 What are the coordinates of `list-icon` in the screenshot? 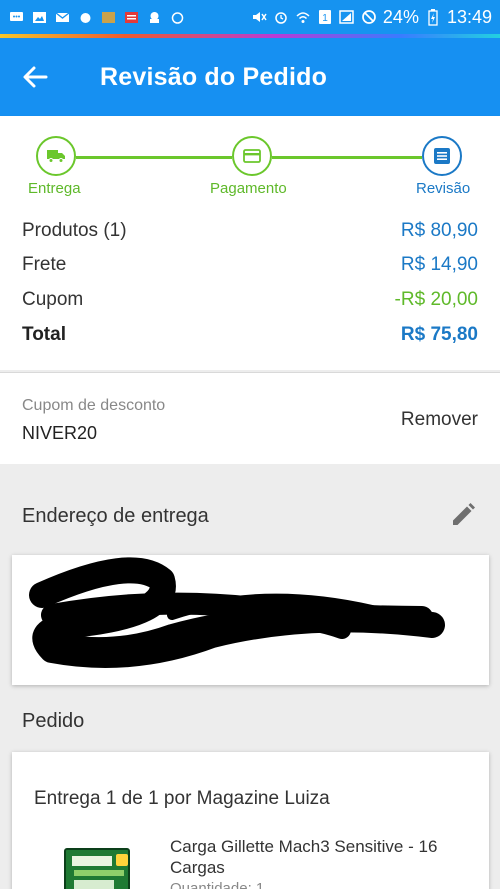 It's located at (442, 156).